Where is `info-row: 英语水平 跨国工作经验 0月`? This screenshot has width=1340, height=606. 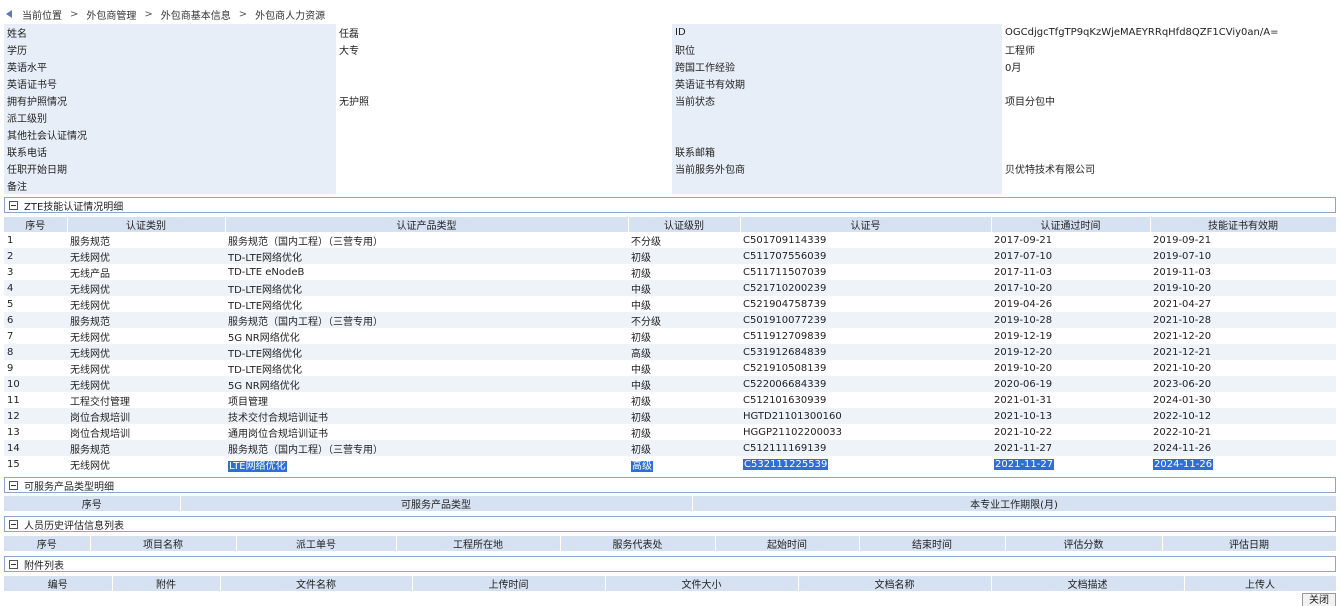
info-row: 英语水平 跨国工作经验 0月 is located at coordinates (670, 66).